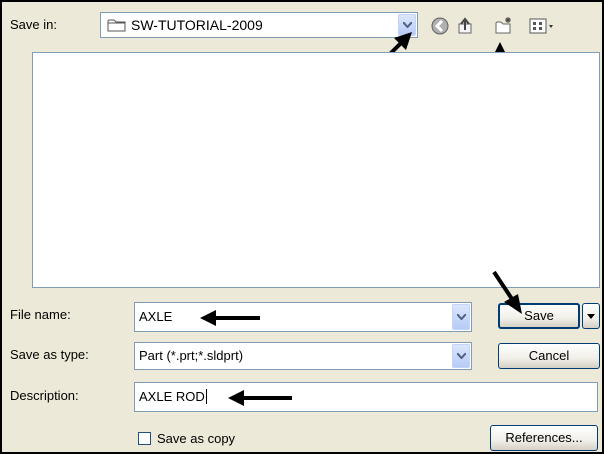 The image size is (604, 454). Describe the element at coordinates (545, 26) in the screenshot. I see `views-menu-icon` at that location.